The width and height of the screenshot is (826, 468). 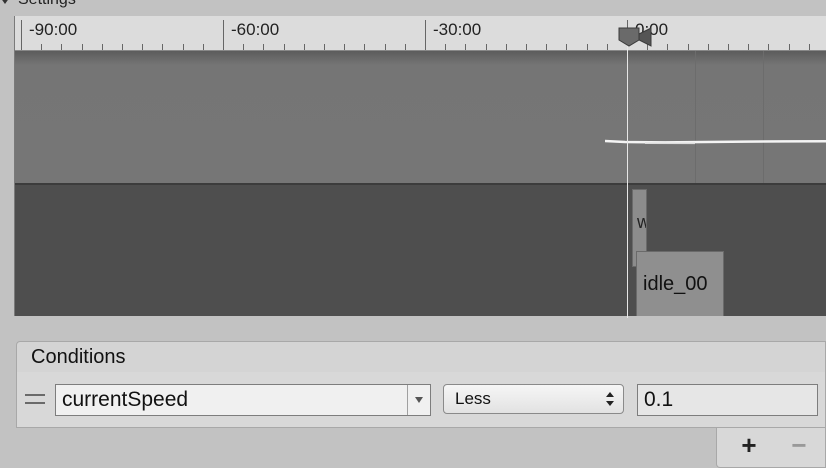 What do you see at coordinates (243, 400) in the screenshot?
I see `parameter-dropdown: currentSpeed` at bounding box center [243, 400].